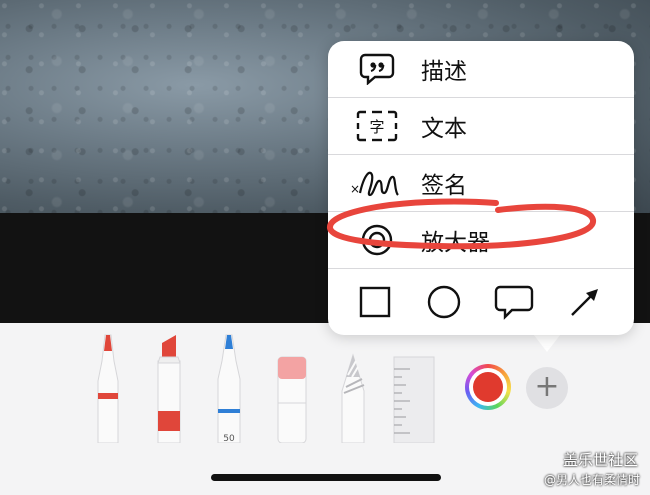 Image resolution: width=650 pixels, height=495 pixels. I want to click on quote-bubble-icon, so click(377, 69).